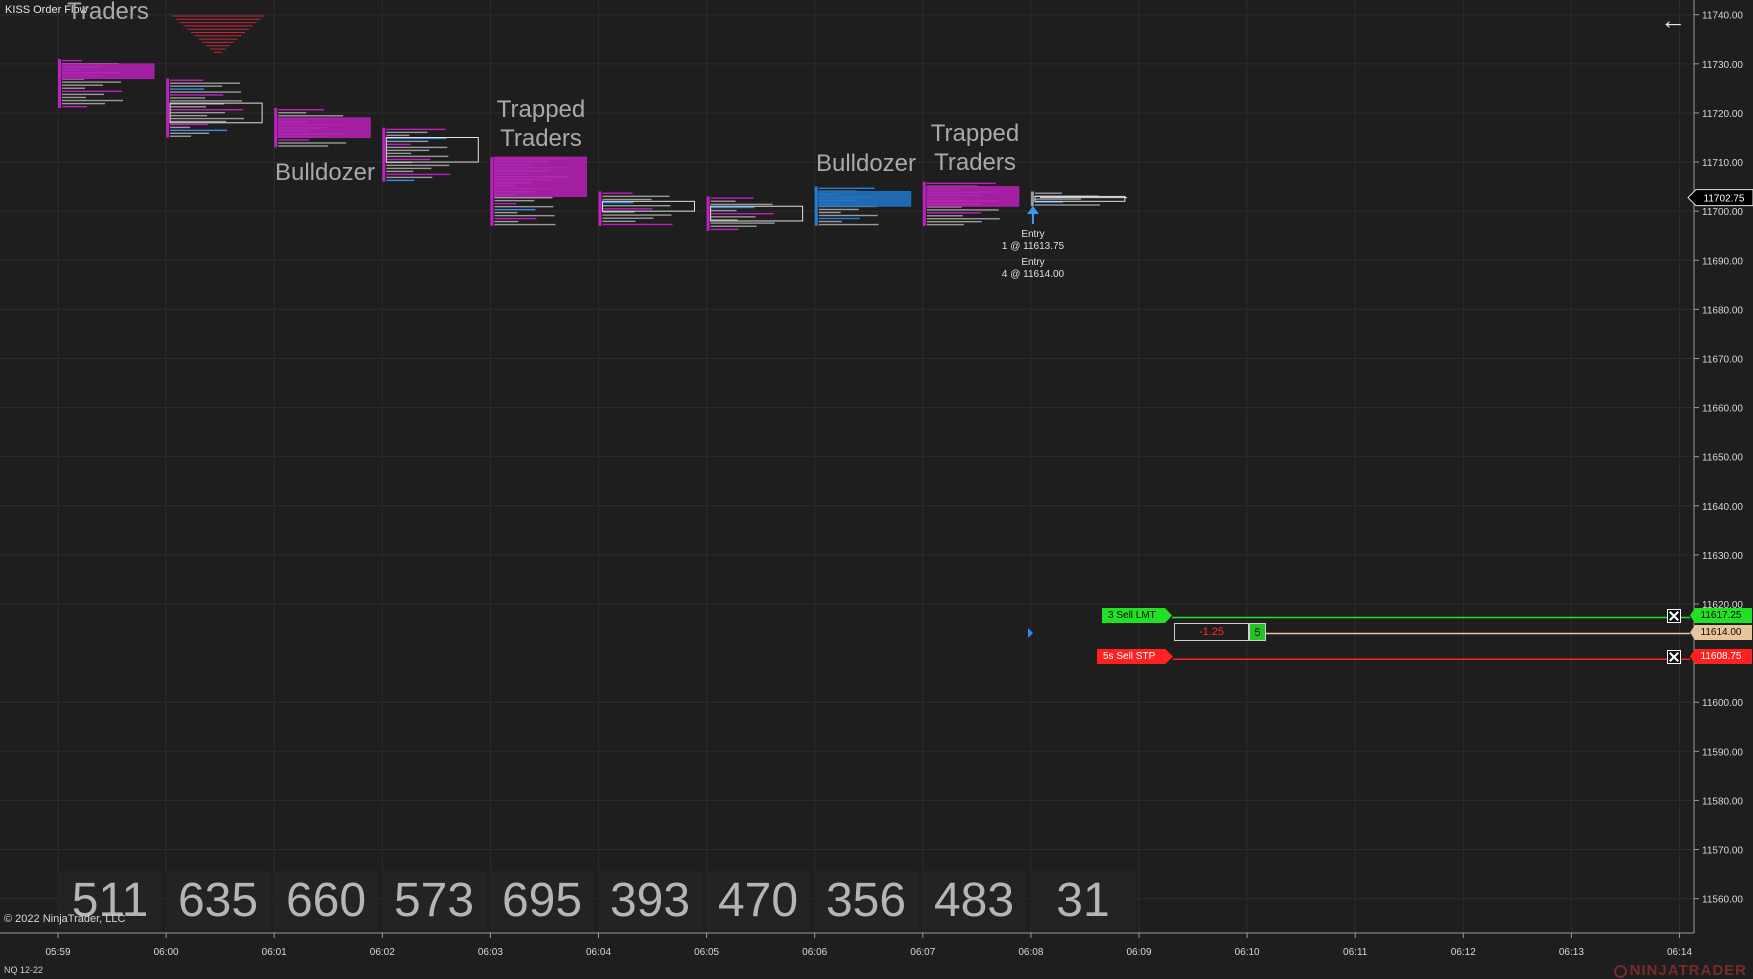 This screenshot has height=979, width=1753. I want to click on price-tick-label: 11710.00, so click(1722, 163).